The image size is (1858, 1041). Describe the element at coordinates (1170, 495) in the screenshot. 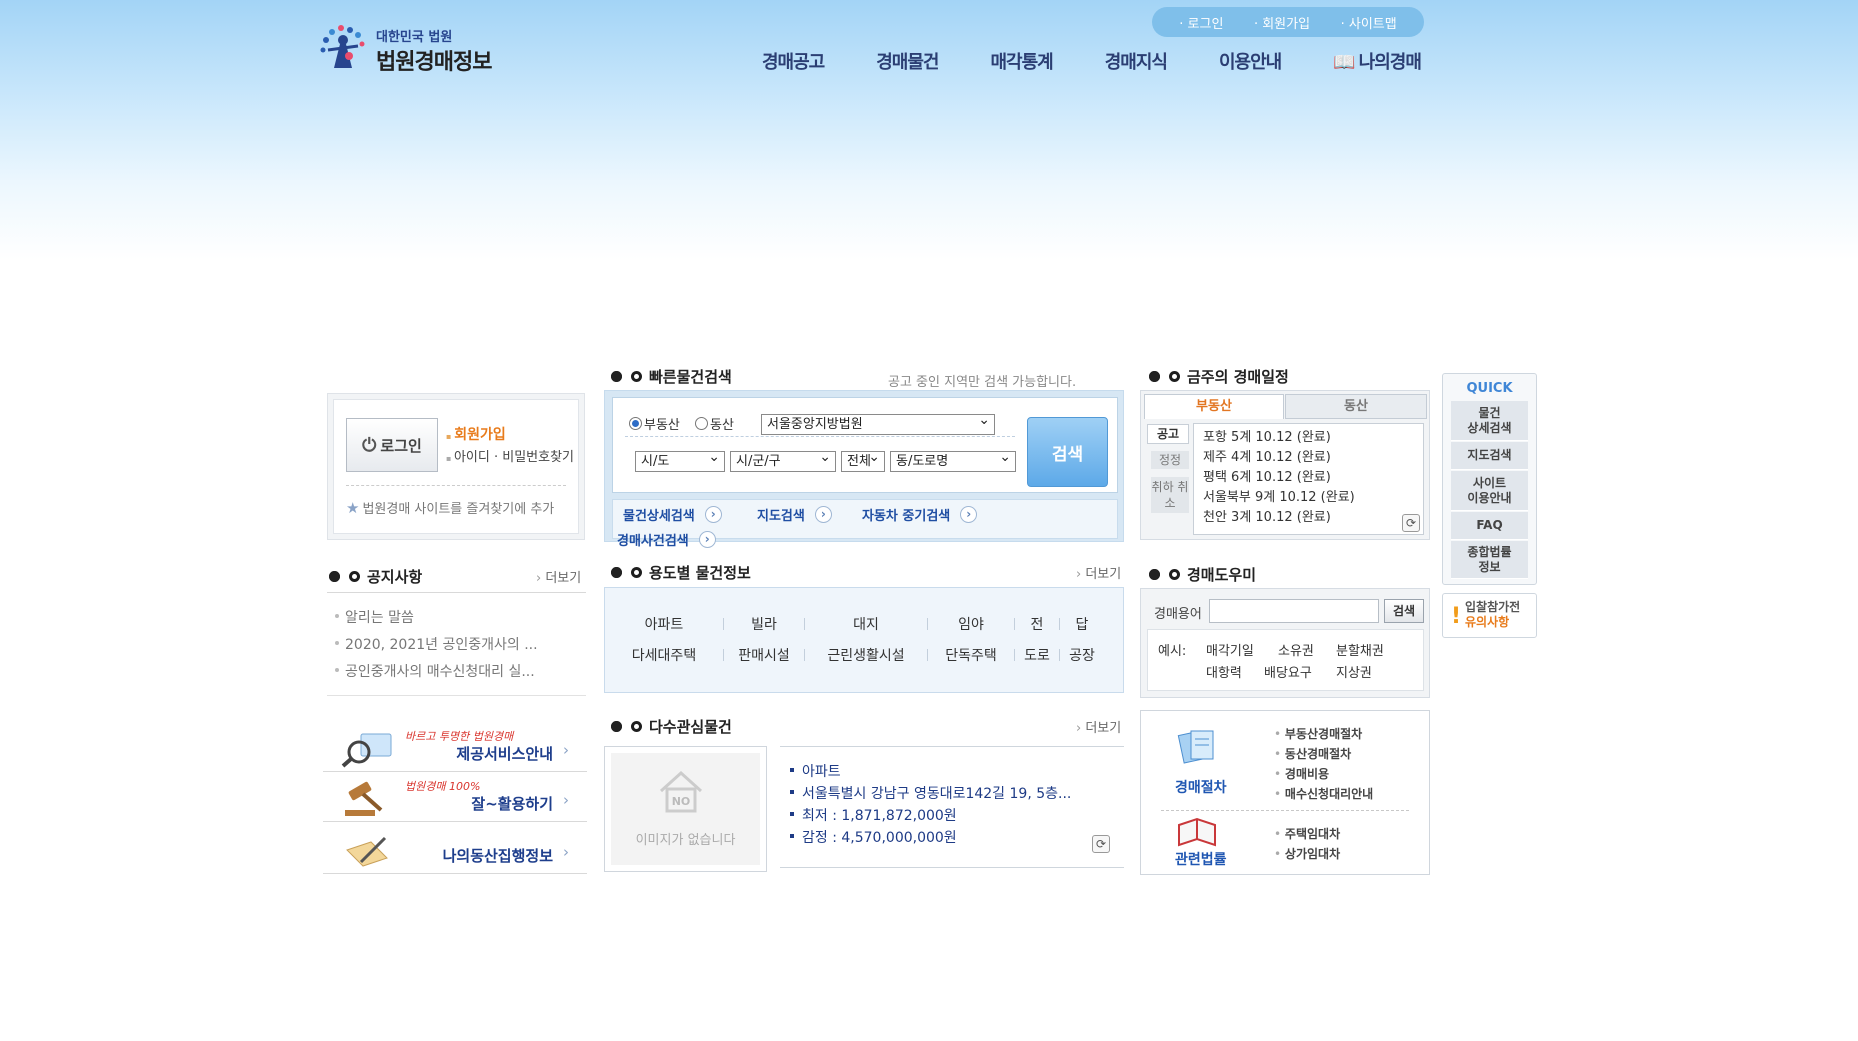

I see `side-tab-withdrawal: 취하 취소` at that location.